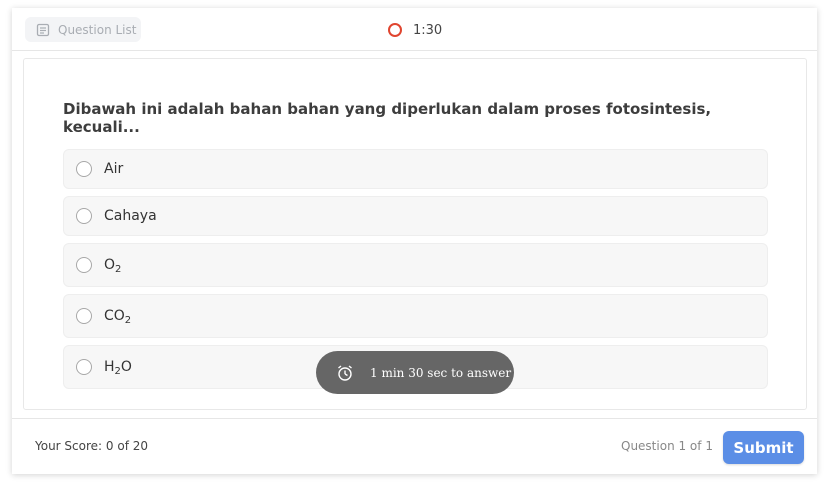  I want to click on question-list-button: Question List, so click(83, 29).